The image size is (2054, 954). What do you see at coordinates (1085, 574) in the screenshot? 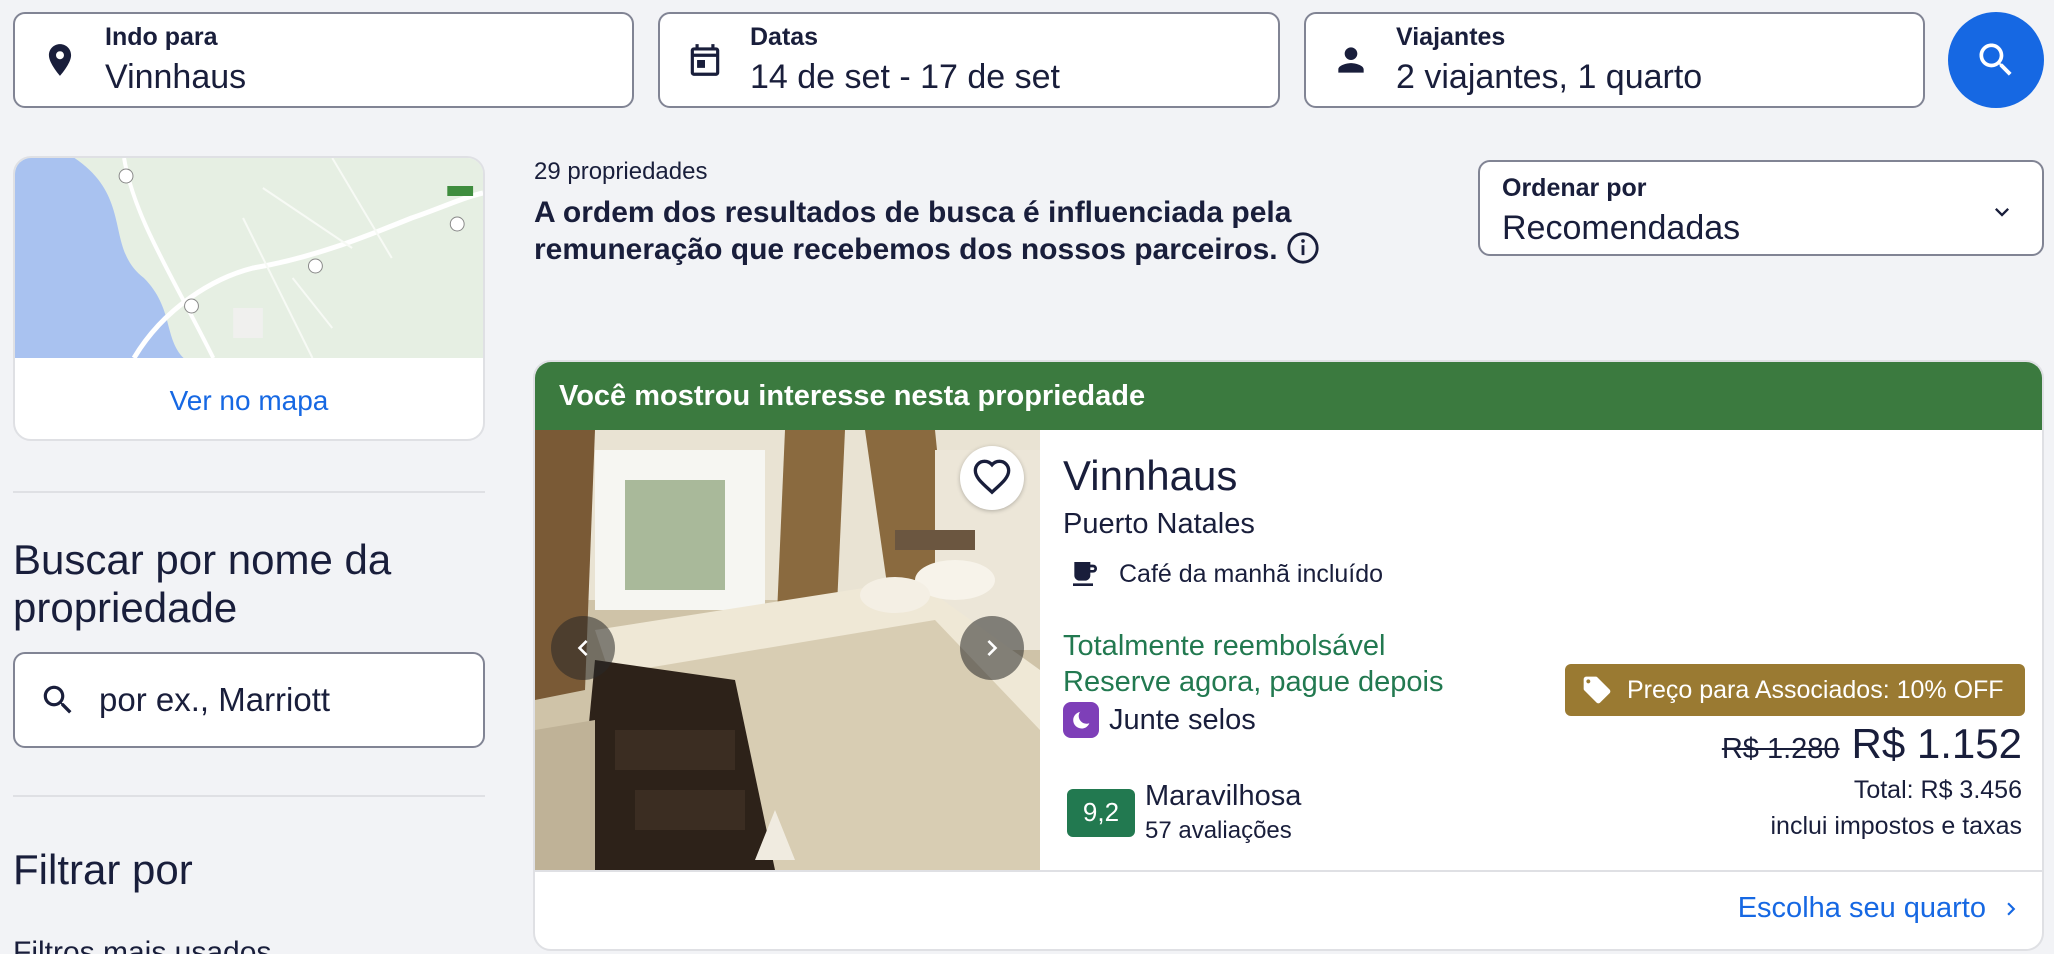
I see `coffee-cup-icon` at bounding box center [1085, 574].